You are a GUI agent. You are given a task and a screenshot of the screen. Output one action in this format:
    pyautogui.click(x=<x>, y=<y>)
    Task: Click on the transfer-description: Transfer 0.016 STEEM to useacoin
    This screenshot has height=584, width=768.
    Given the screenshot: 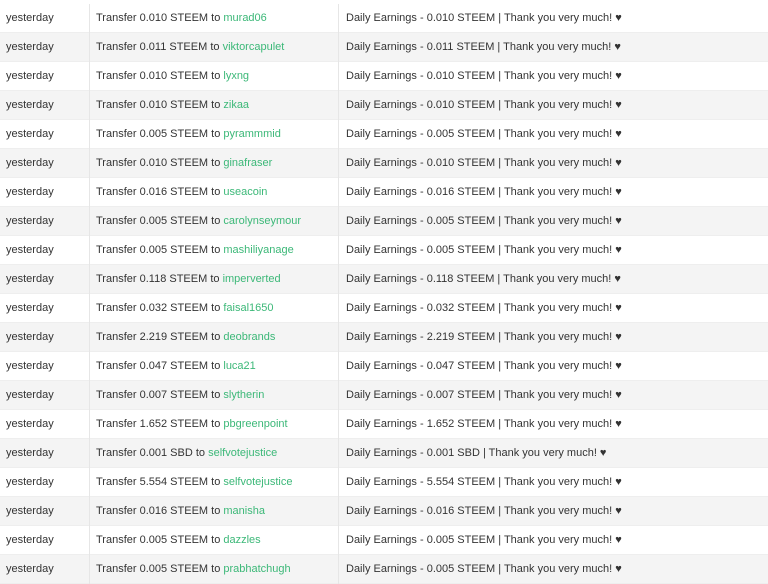 What is the action you would take?
    pyautogui.click(x=214, y=192)
    